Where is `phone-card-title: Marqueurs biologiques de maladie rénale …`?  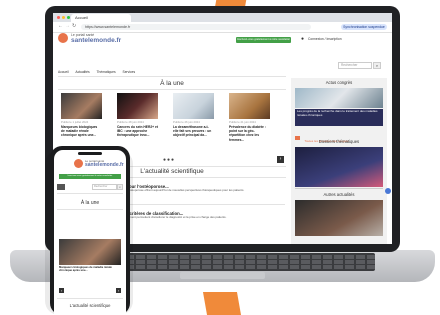
phone-card-title: Marqueurs biologiques de maladie rénale … is located at coordinates (90, 269).